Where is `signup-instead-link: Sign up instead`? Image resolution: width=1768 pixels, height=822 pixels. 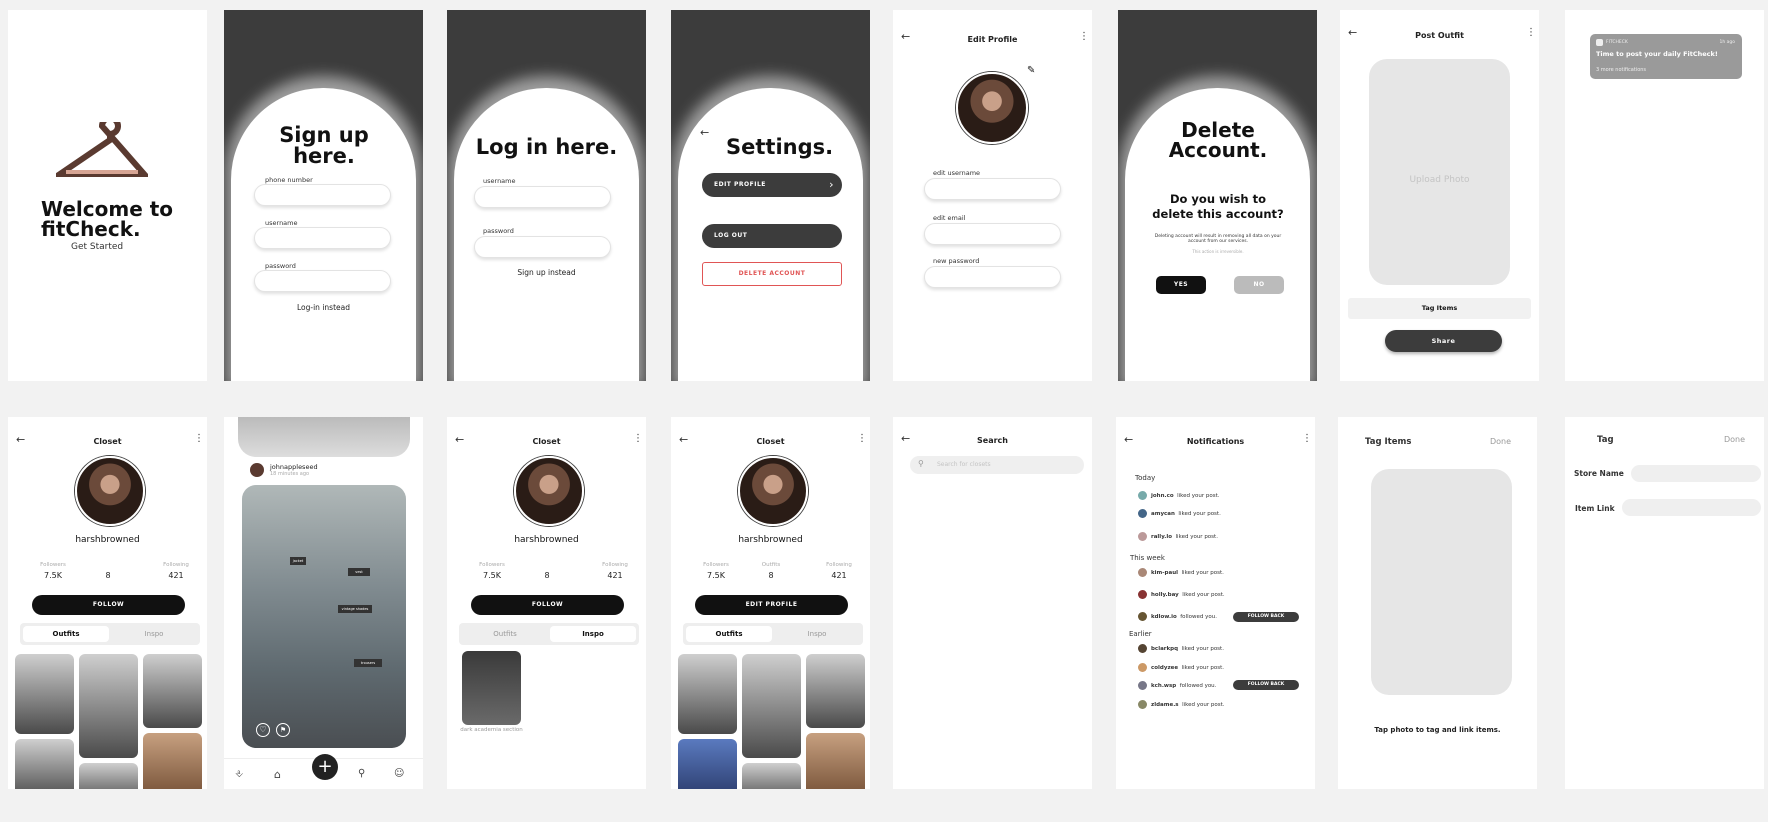 signup-instead-link: Sign up instead is located at coordinates (546, 272).